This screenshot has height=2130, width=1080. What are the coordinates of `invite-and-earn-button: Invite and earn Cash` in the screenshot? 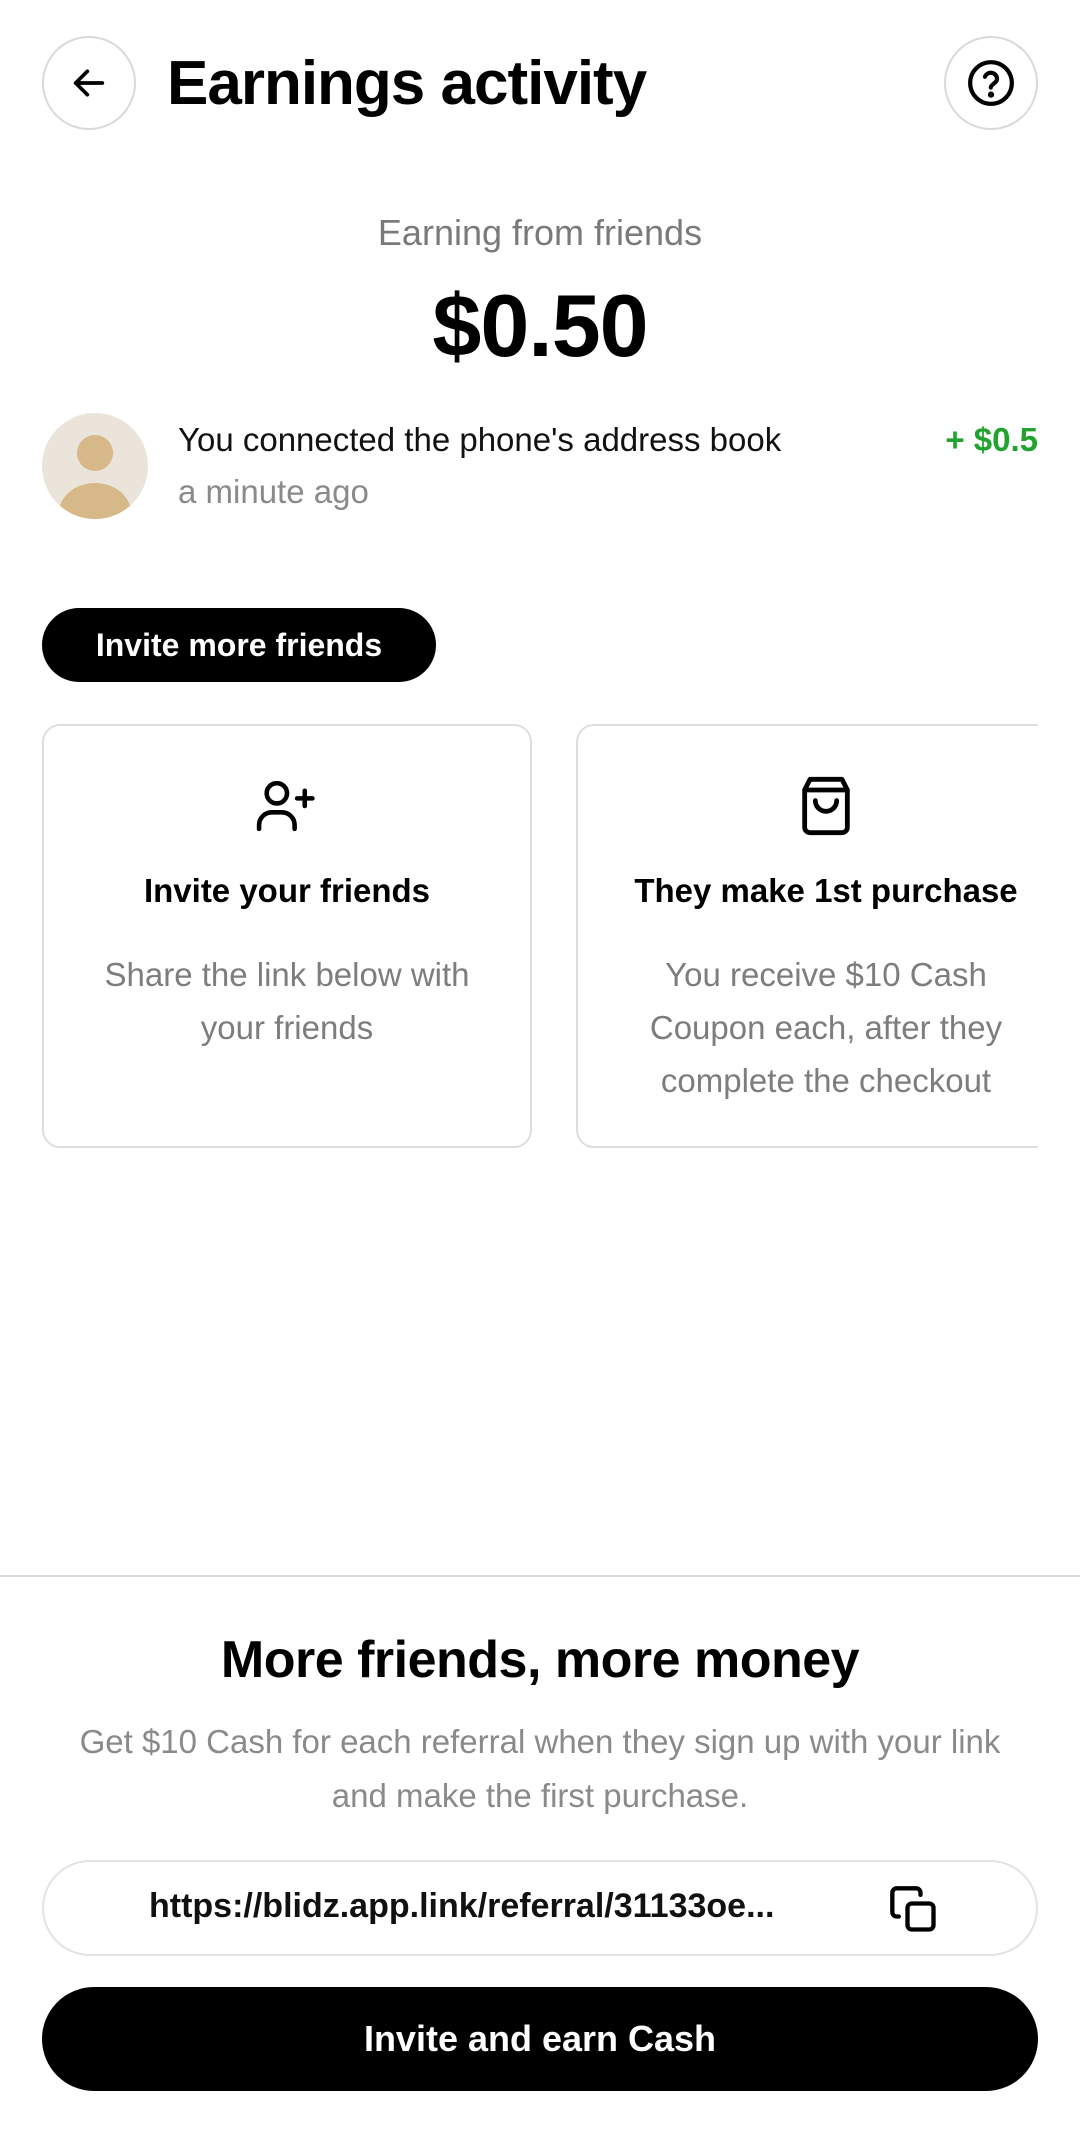 It's located at (540, 2039).